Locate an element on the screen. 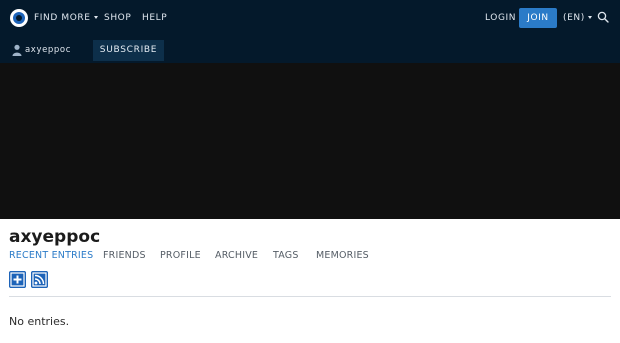 This screenshot has width=620, height=343. tab-recent-entries: RECENT ENTRIES is located at coordinates (51, 256).